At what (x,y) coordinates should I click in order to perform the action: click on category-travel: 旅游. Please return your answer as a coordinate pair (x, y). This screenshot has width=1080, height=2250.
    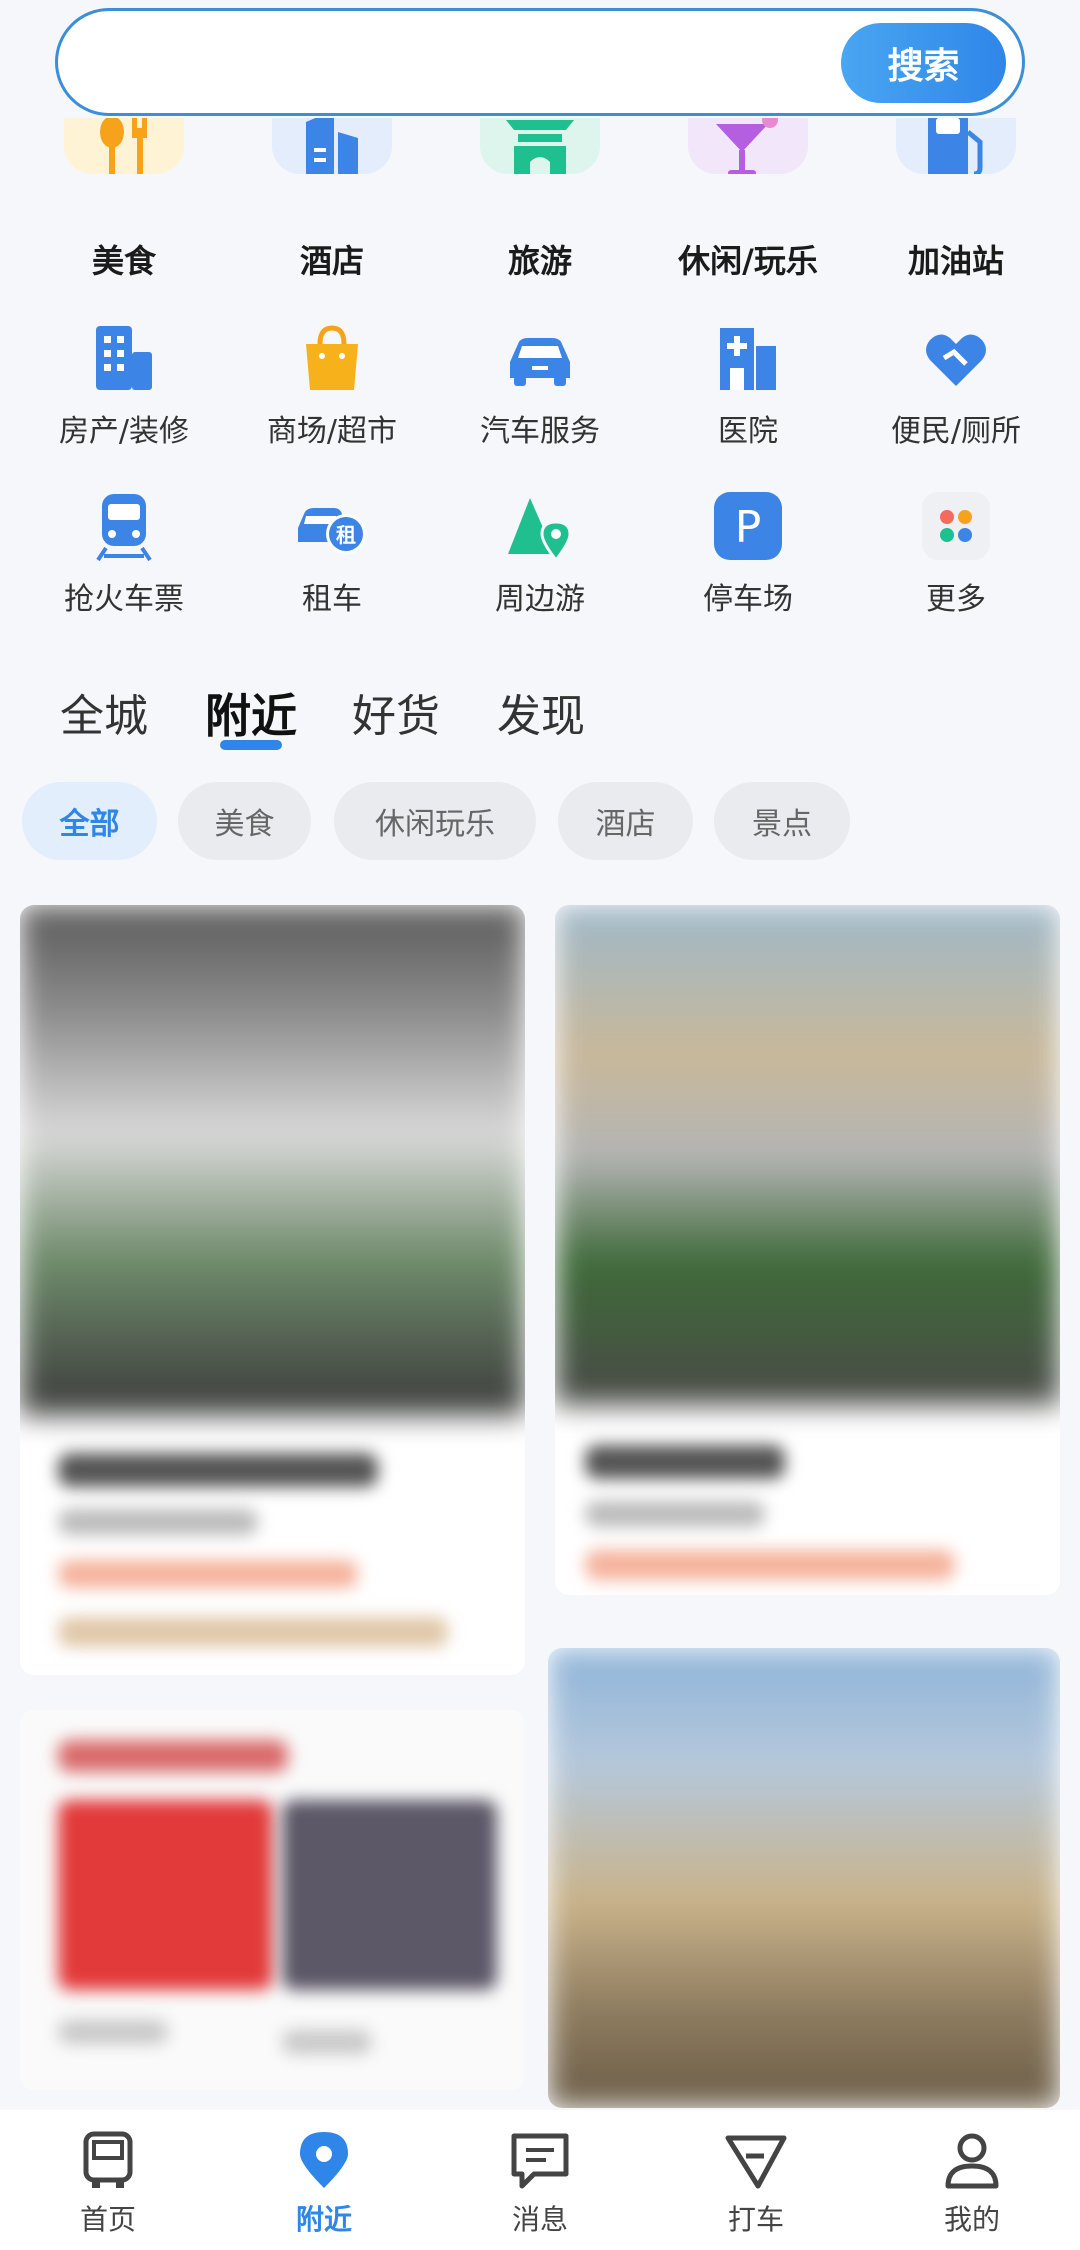
    Looking at the image, I should click on (540, 203).